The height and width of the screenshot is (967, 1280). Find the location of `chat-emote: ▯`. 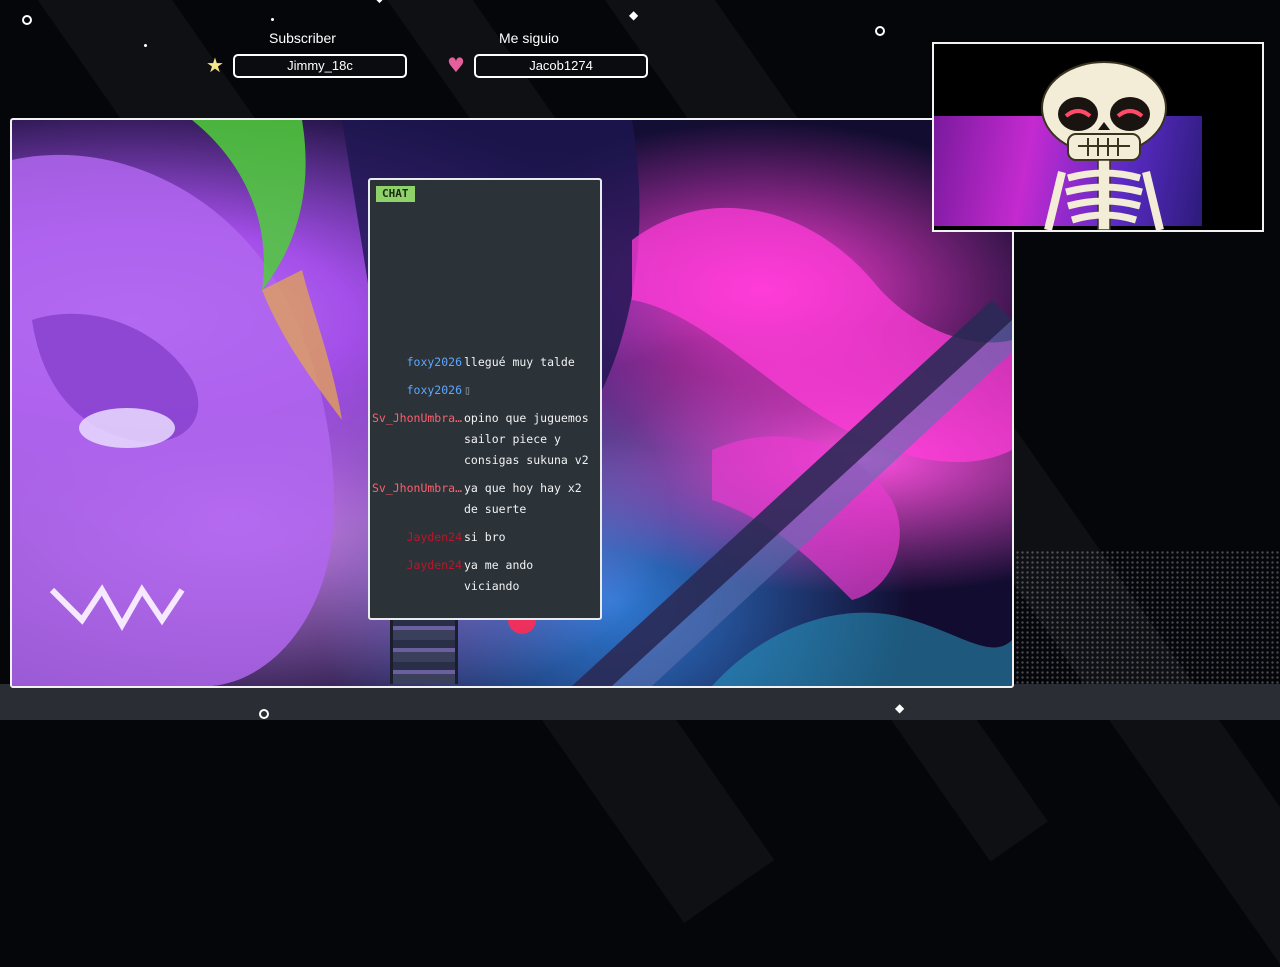

chat-emote: ▯ is located at coordinates (467, 390).